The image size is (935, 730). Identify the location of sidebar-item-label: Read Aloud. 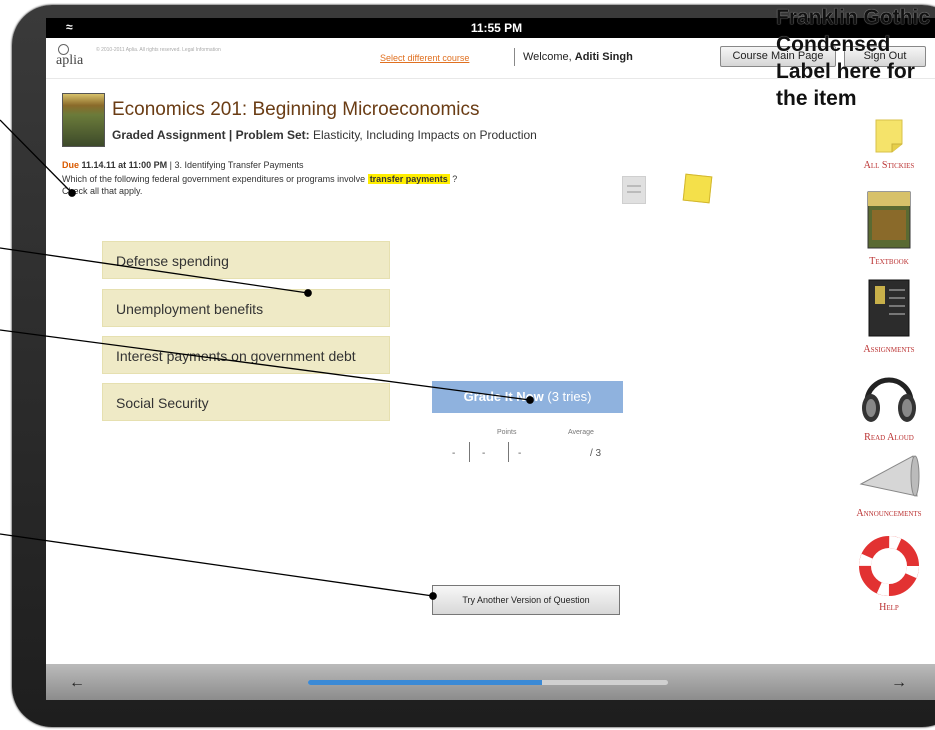
(889, 437).